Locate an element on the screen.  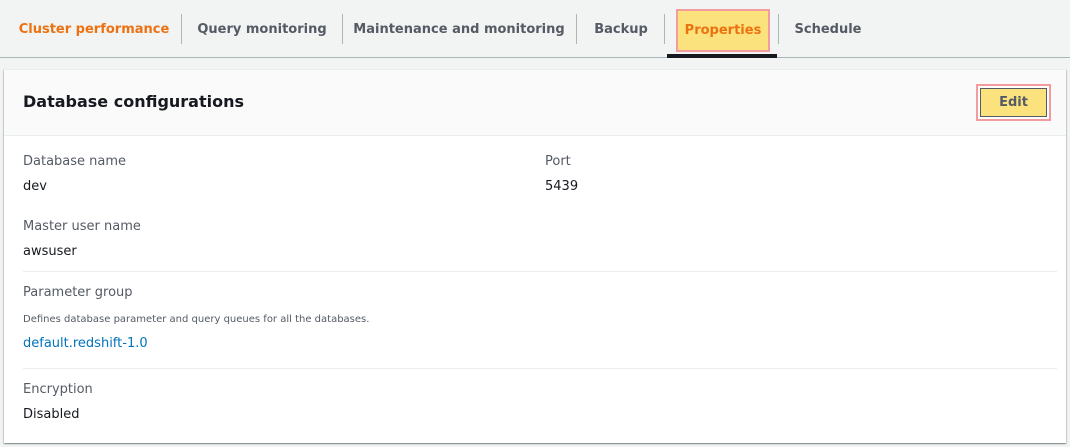
master-user-name-label: Master user name is located at coordinates (82, 226).